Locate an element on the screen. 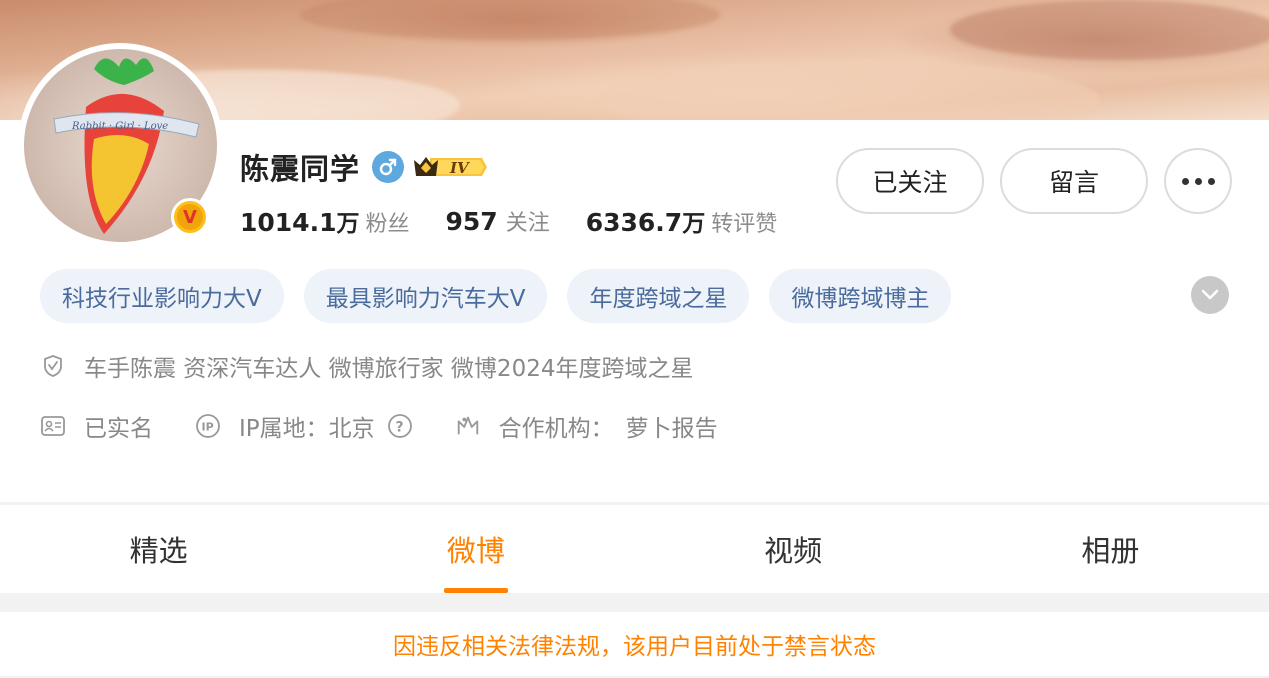 This screenshot has width=1269, height=678. name-row: 陈震同学 IV is located at coordinates (364, 167).